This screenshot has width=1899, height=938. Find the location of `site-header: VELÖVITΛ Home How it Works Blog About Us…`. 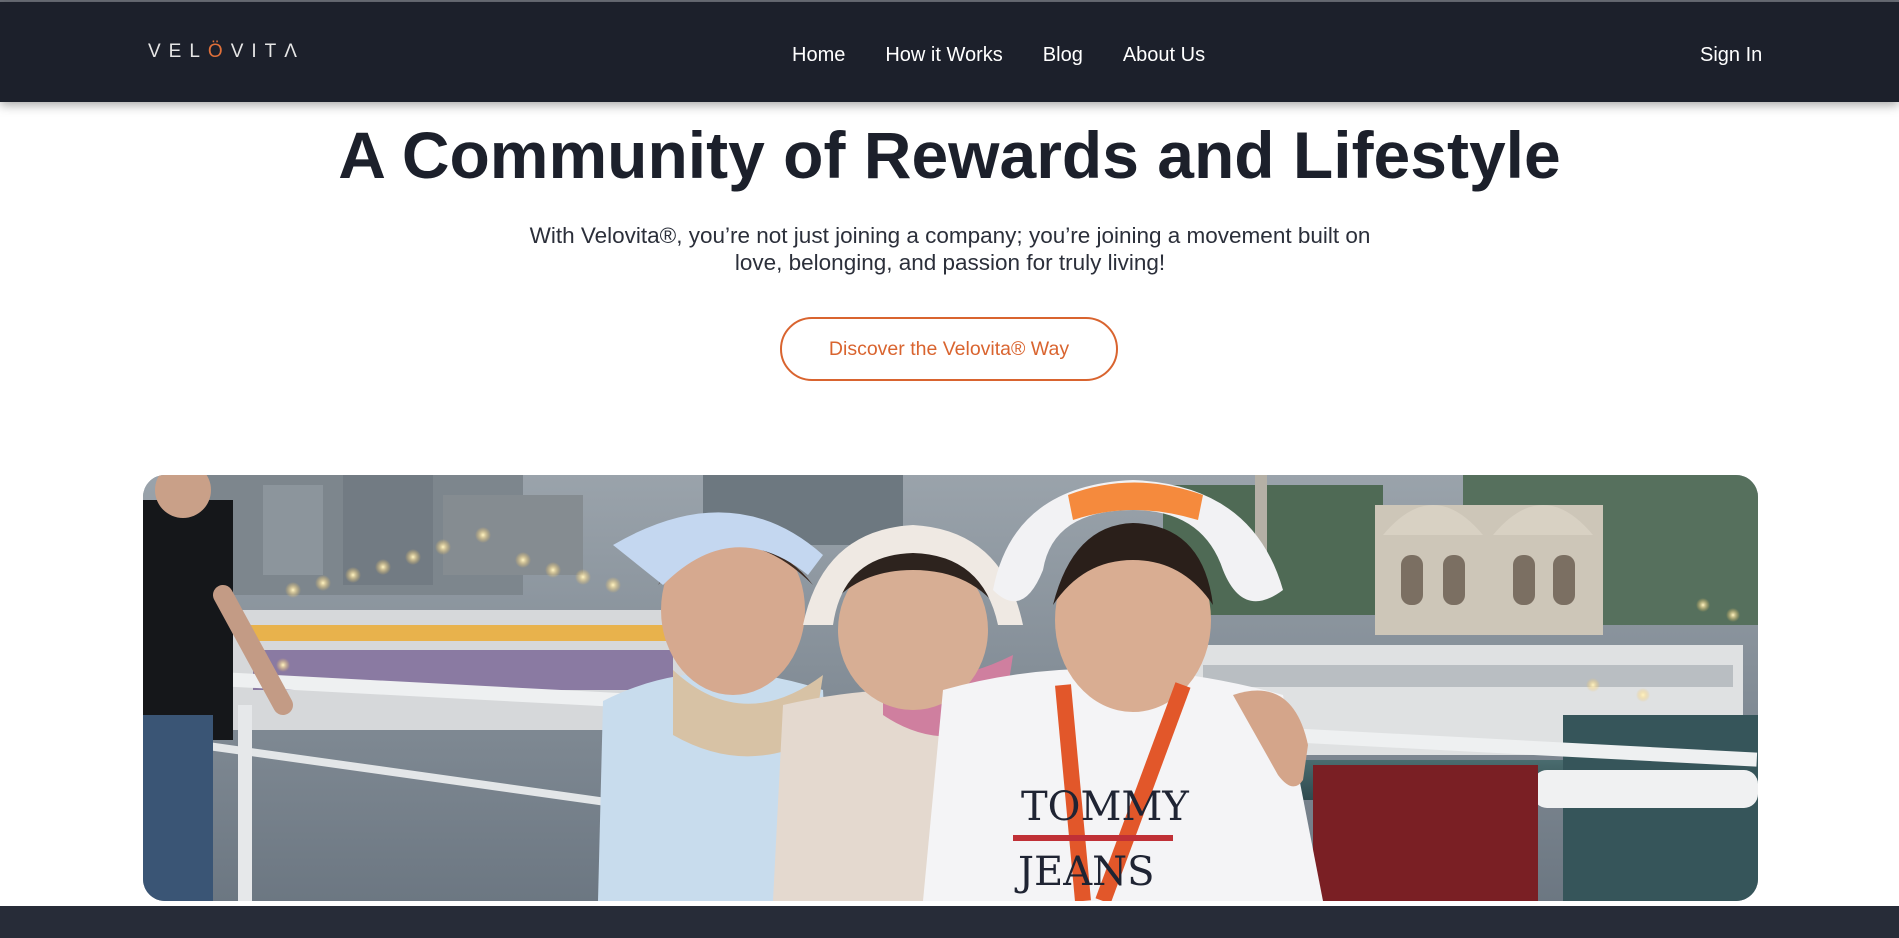

site-header: VELÖVITΛ Home How it Works Blog About Us… is located at coordinates (949, 52).